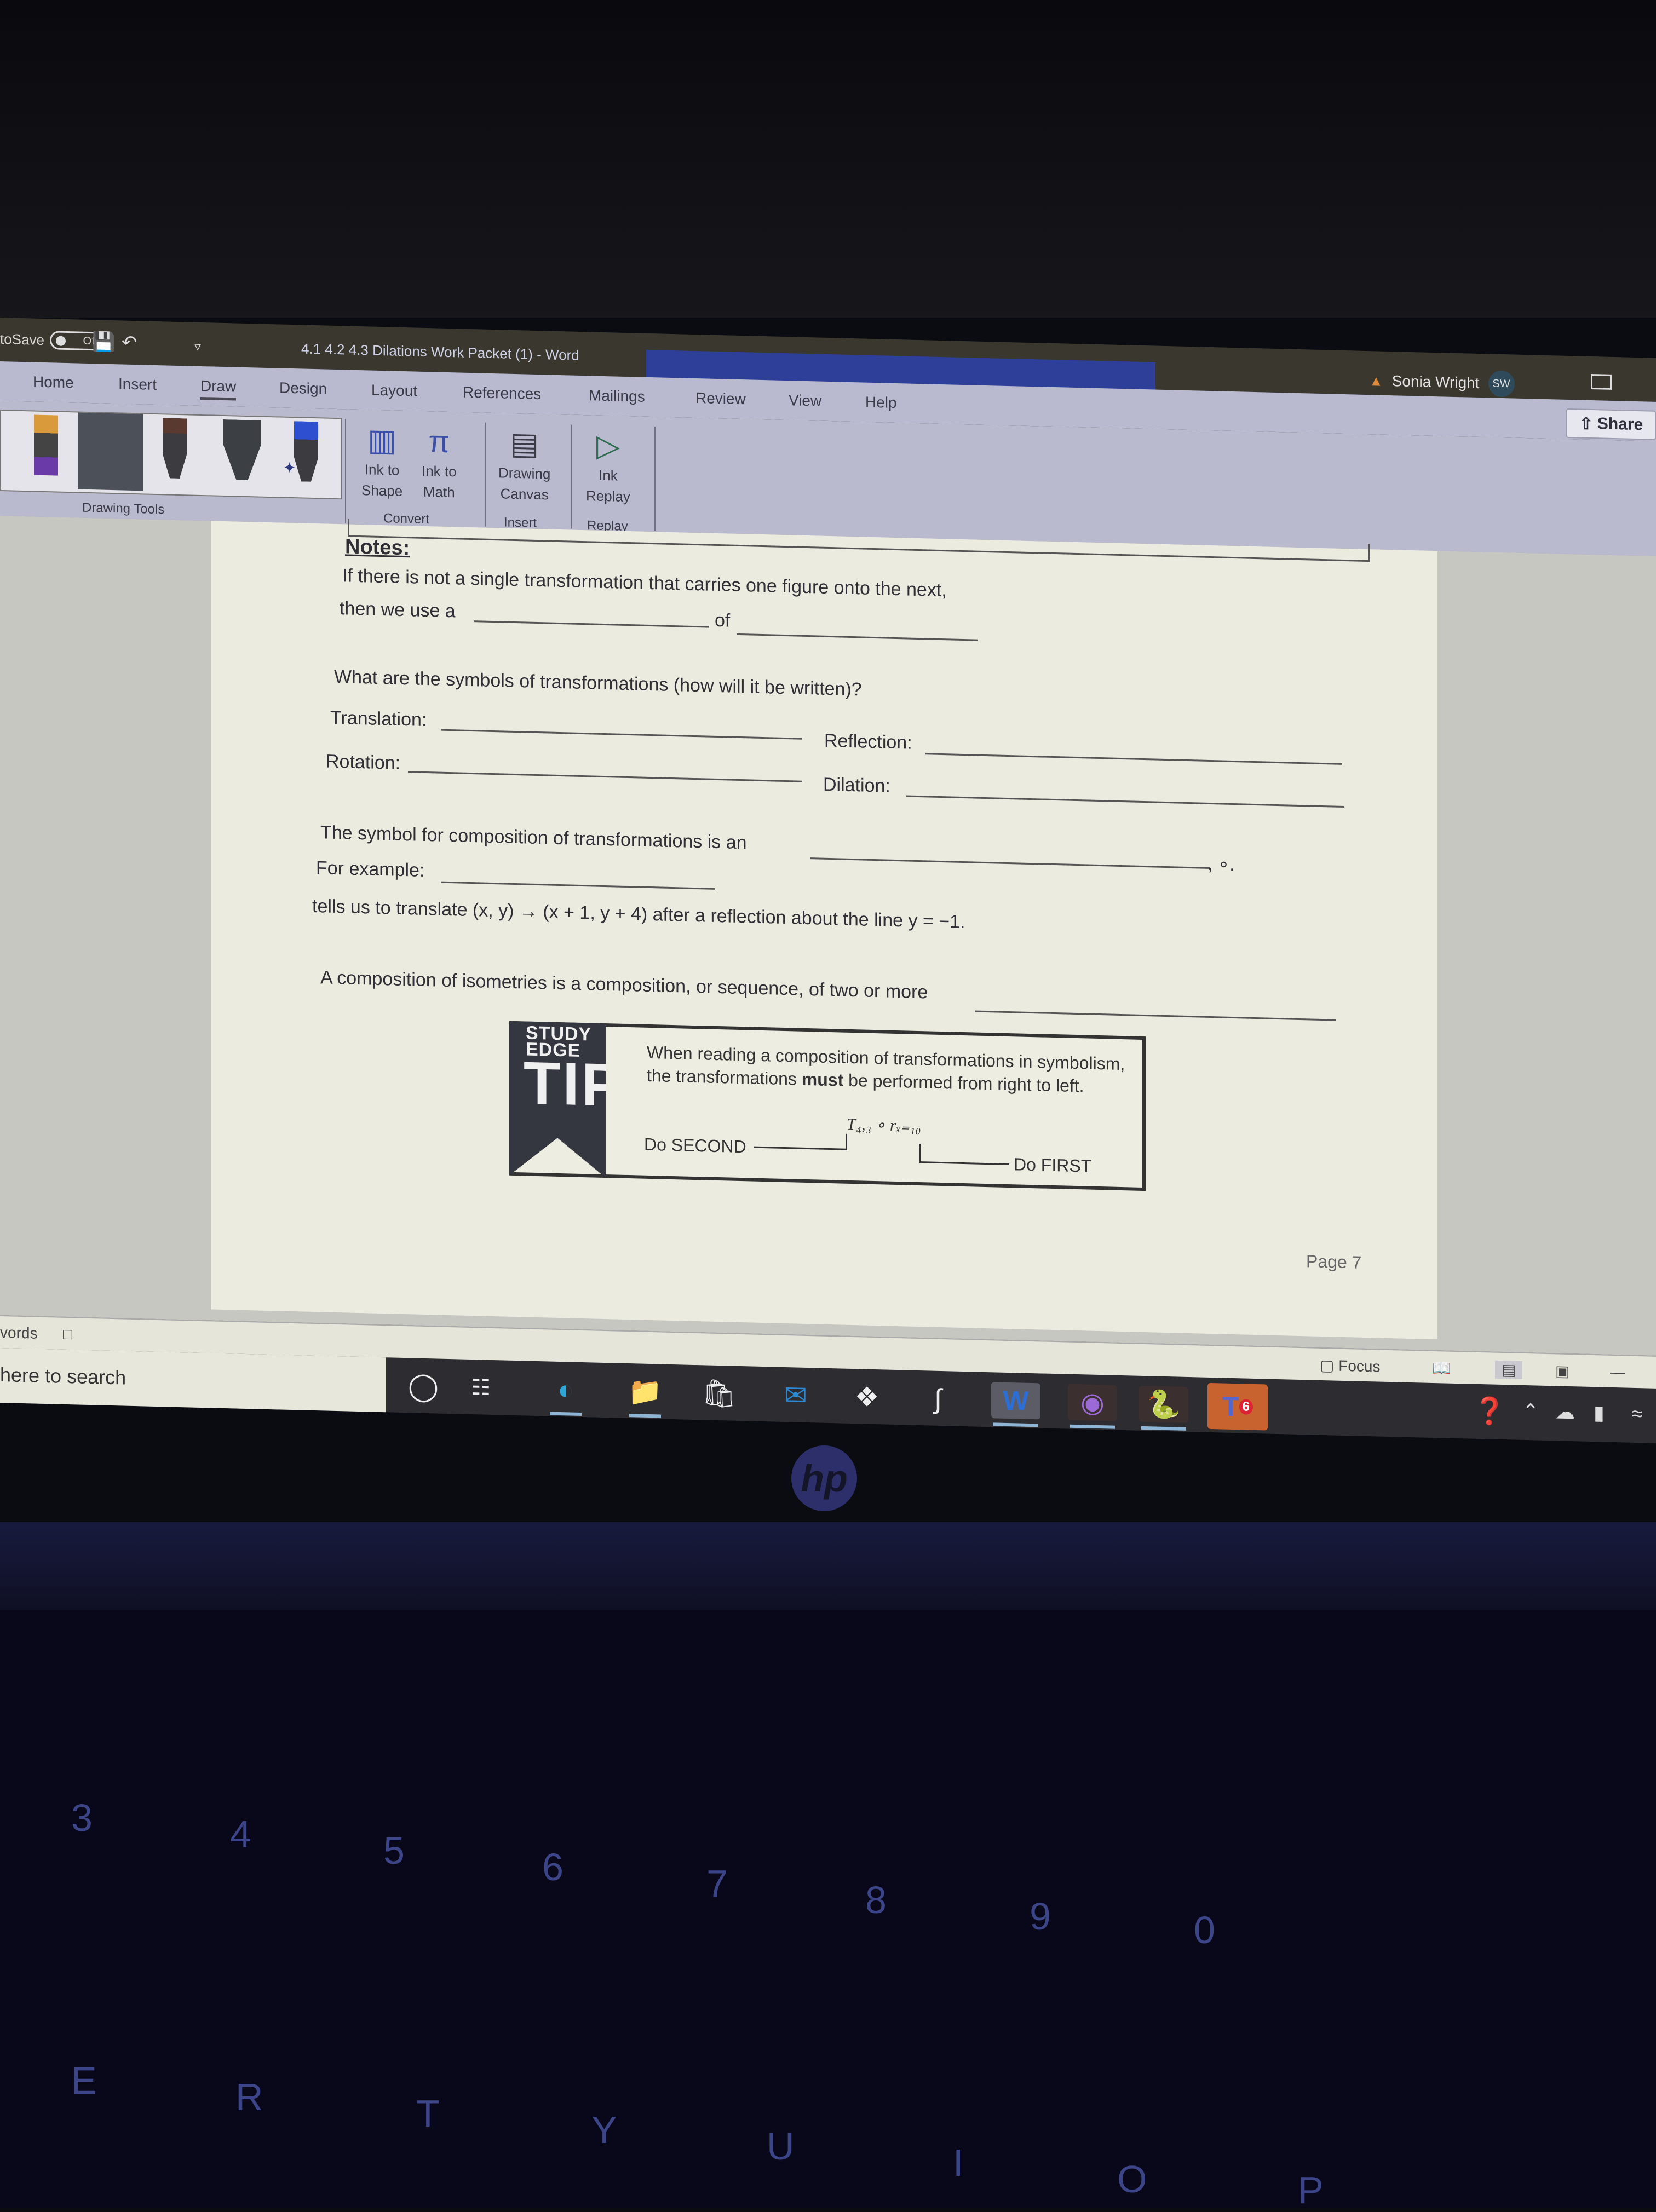 The image size is (1656, 2212). What do you see at coordinates (481, 1388) in the screenshot?
I see `task-view-icon: ☷` at bounding box center [481, 1388].